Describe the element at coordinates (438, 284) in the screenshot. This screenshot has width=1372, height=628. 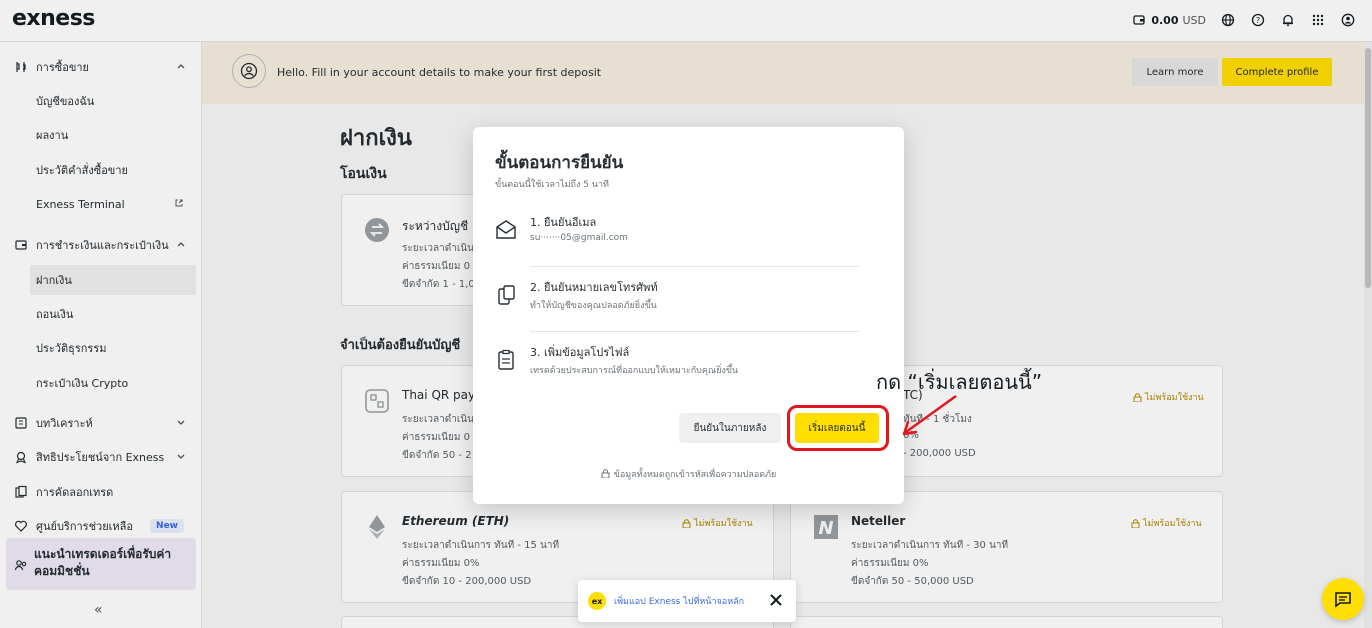
I see `card-limits: ขีดจำกัด 1 - 1,0` at that location.